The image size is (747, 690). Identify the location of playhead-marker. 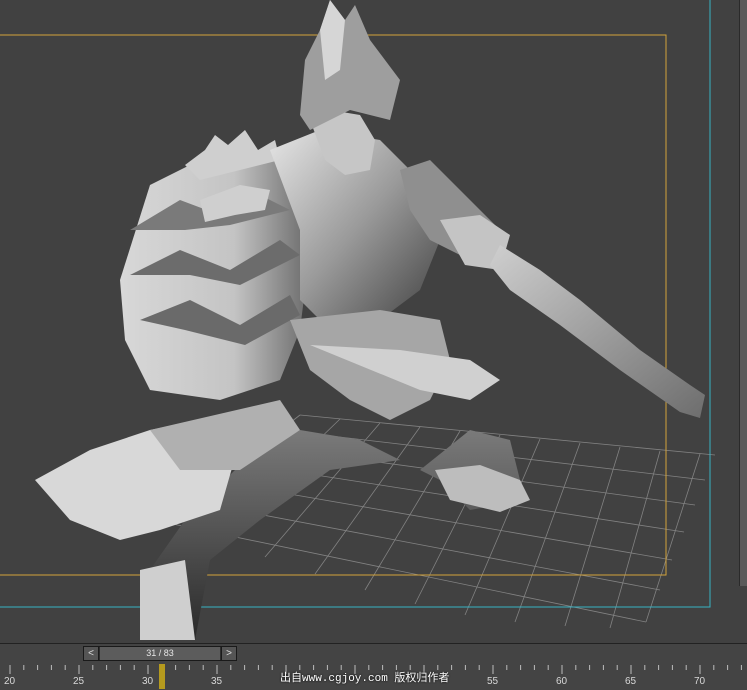
(161, 676).